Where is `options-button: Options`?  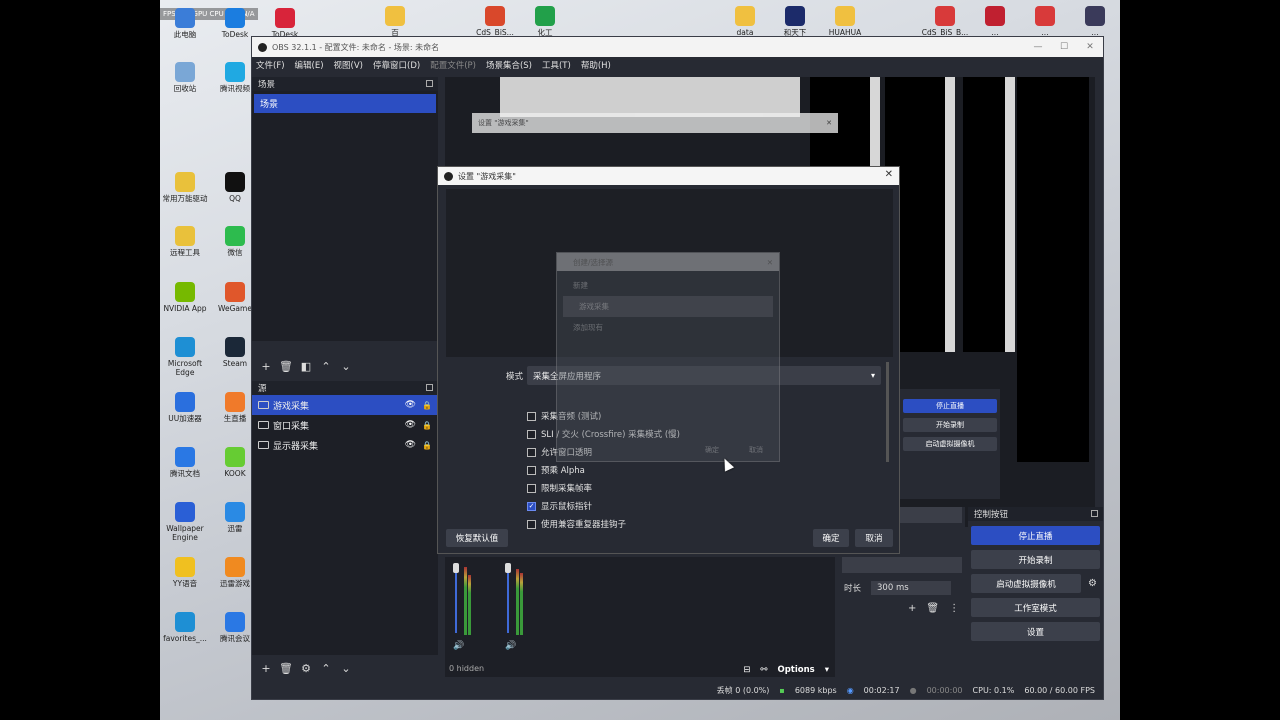 options-button: Options is located at coordinates (795, 670).